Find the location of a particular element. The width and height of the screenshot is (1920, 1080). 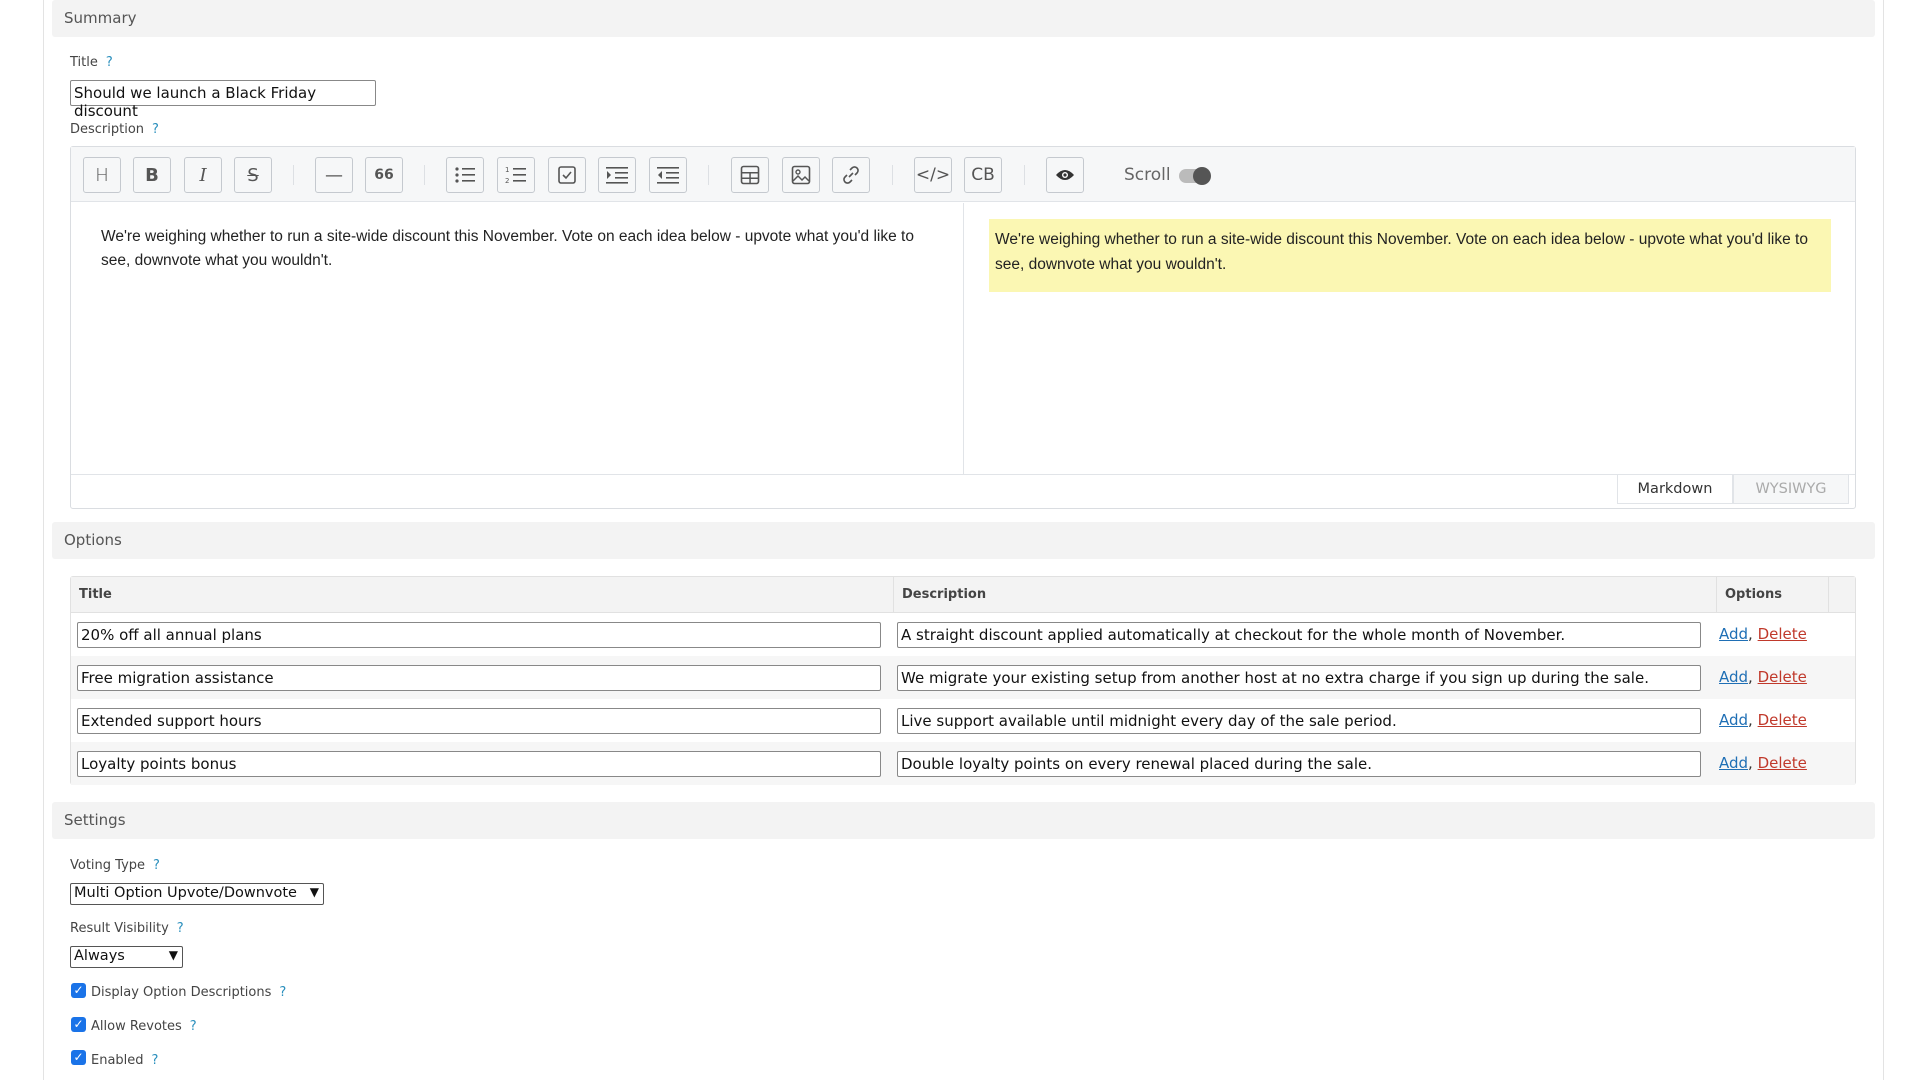

italic-button: I is located at coordinates (203, 175).